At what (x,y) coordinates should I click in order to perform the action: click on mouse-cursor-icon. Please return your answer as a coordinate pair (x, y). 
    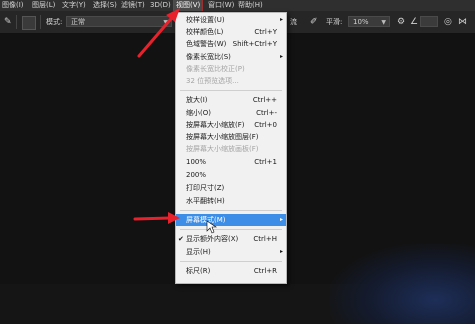
    Looking at the image, I should click on (211, 227).